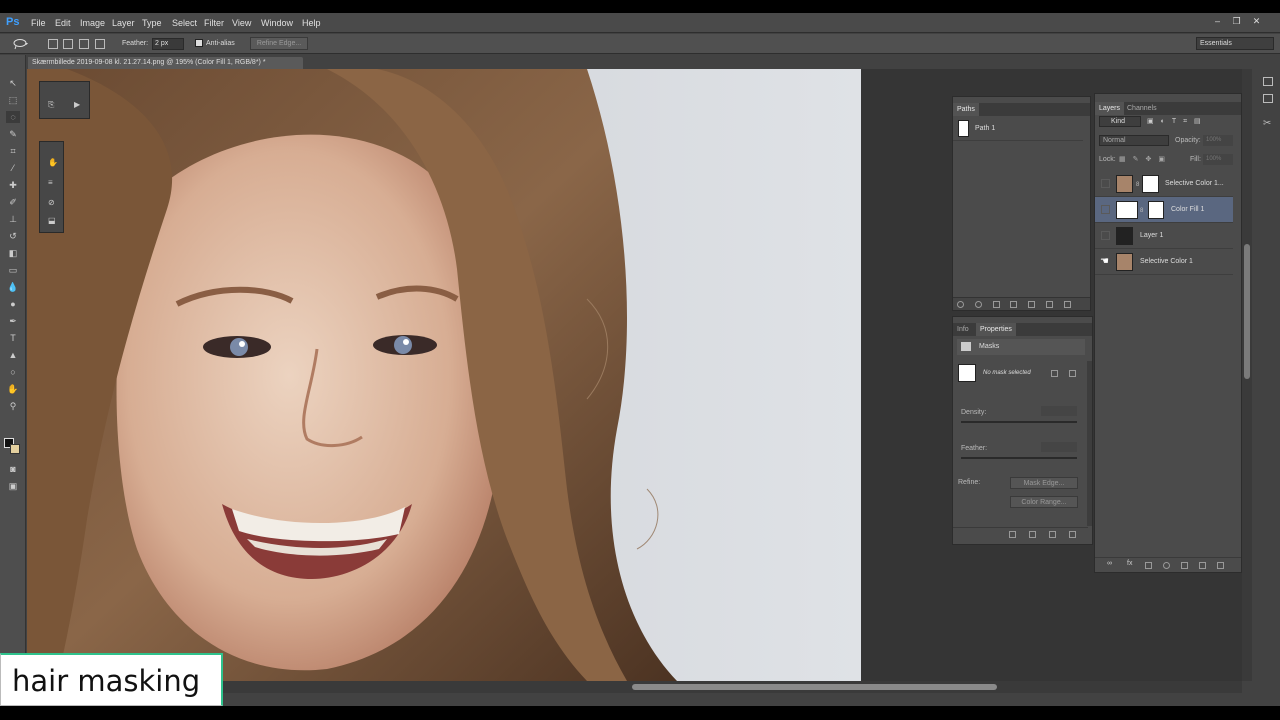 This screenshot has height=720, width=1280. What do you see at coordinates (1164, 262) in the screenshot?
I see `layer-row: ☚ Selective Color 1` at bounding box center [1164, 262].